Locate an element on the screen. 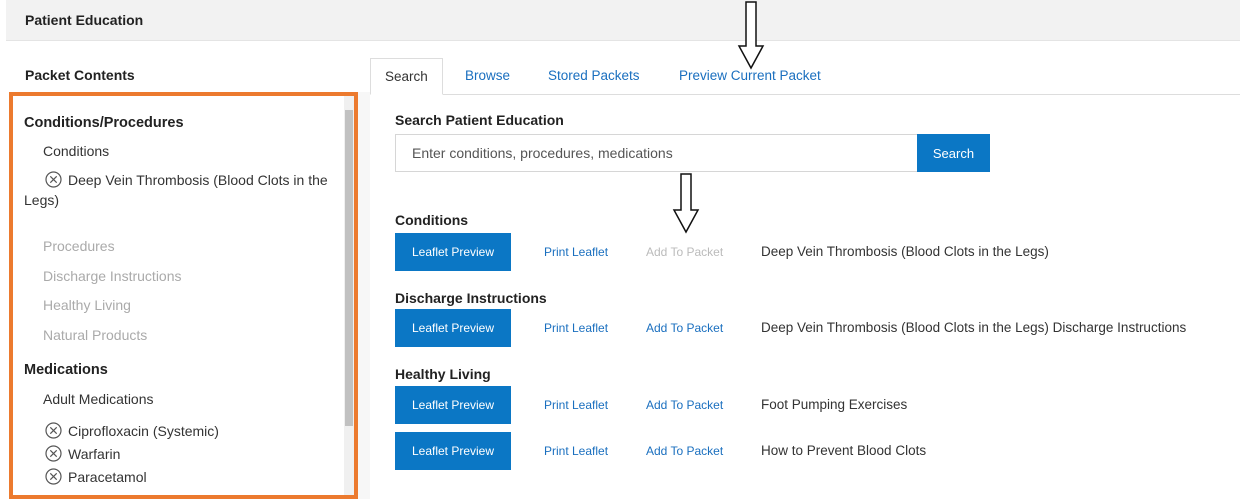  packet-item-label: Warfarin is located at coordinates (94, 454).